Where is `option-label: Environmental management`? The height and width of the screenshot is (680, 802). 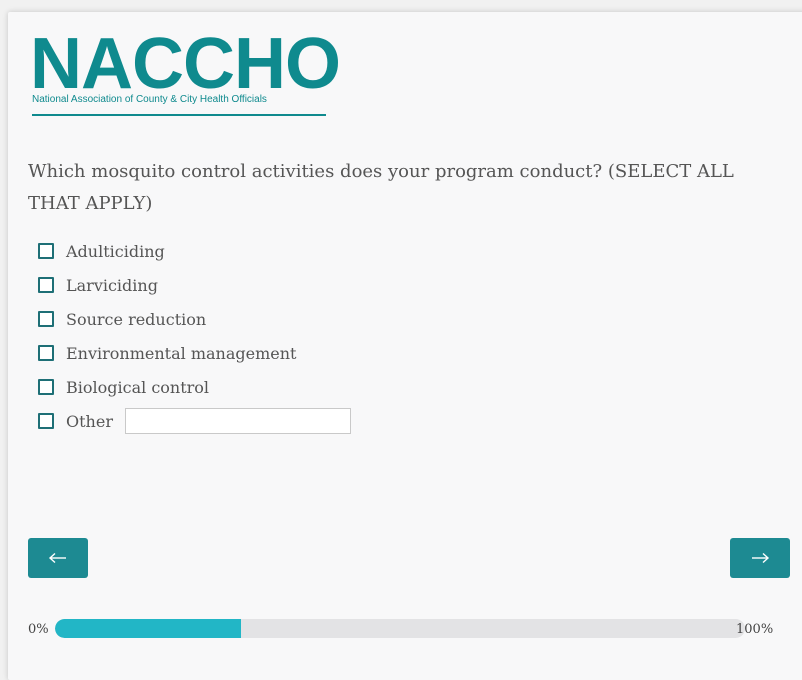 option-label: Environmental management is located at coordinates (181, 353).